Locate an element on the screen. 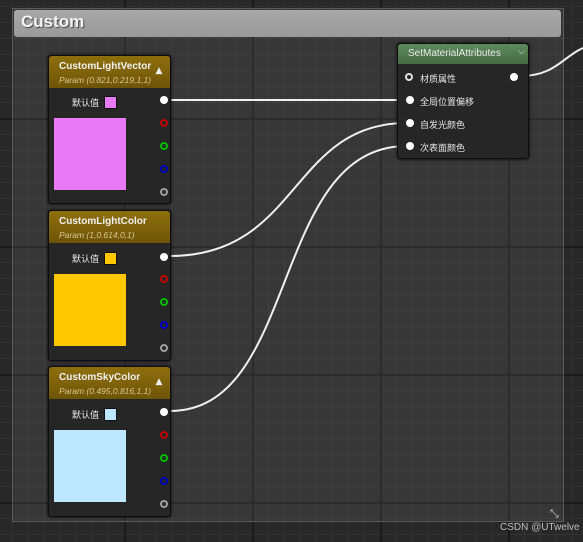 The height and width of the screenshot is (542, 583). param-subtitle: Param (0.821,0.219,1,1) is located at coordinates (105, 80).